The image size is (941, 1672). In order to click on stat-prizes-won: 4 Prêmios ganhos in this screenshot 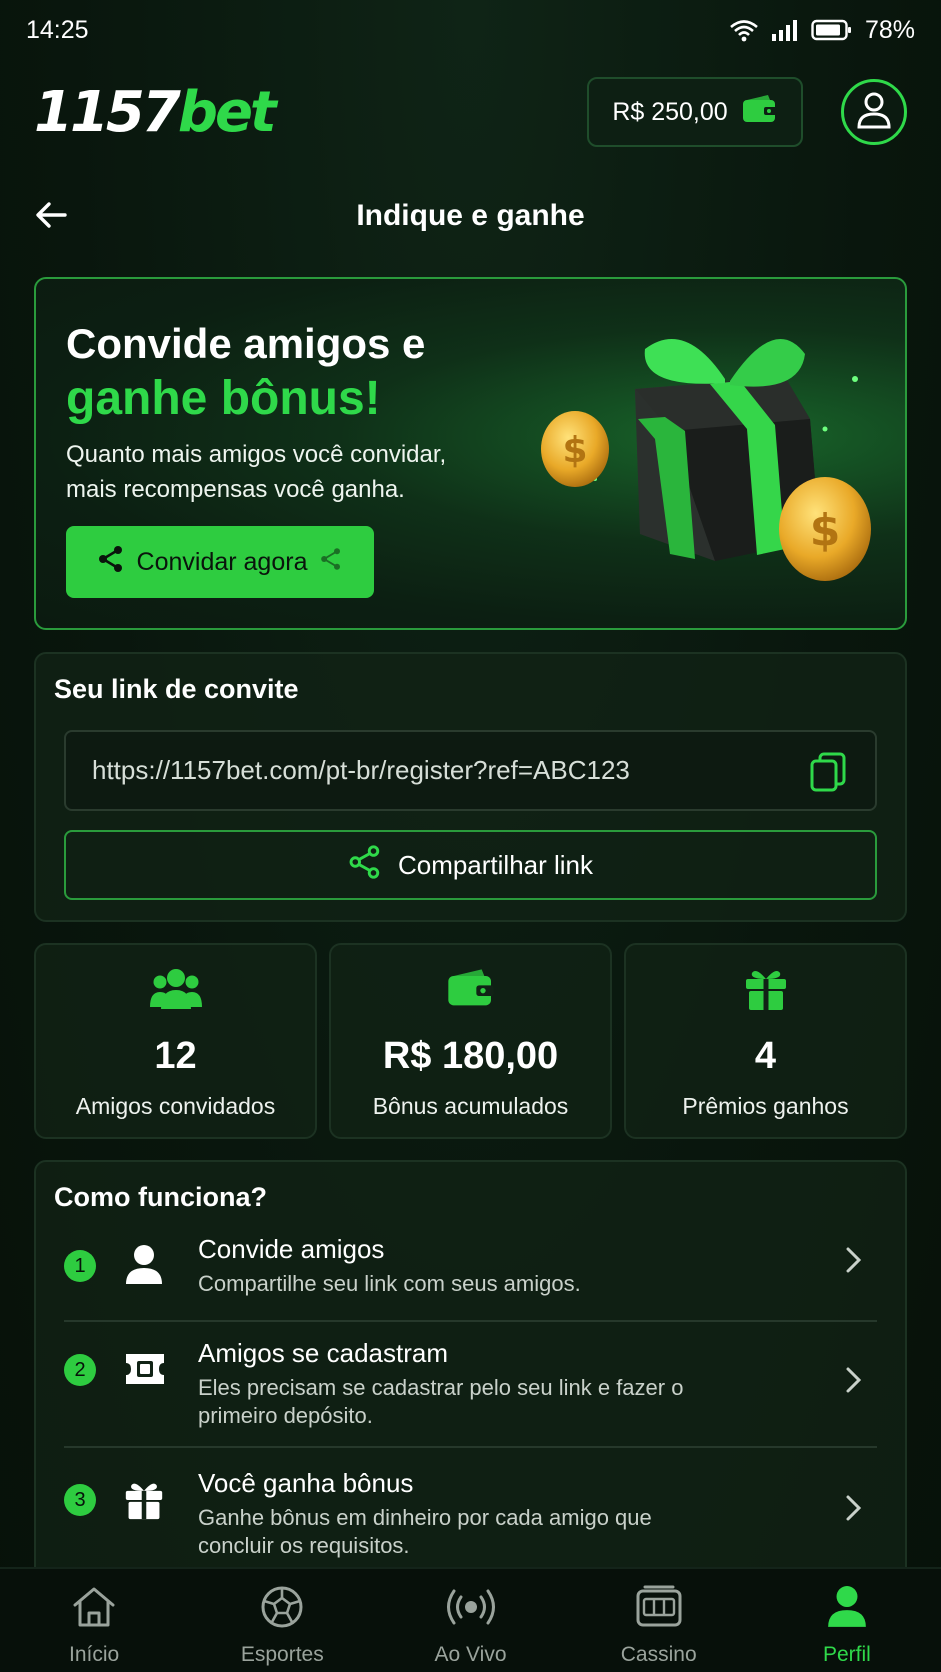, I will do `click(765, 1041)`.